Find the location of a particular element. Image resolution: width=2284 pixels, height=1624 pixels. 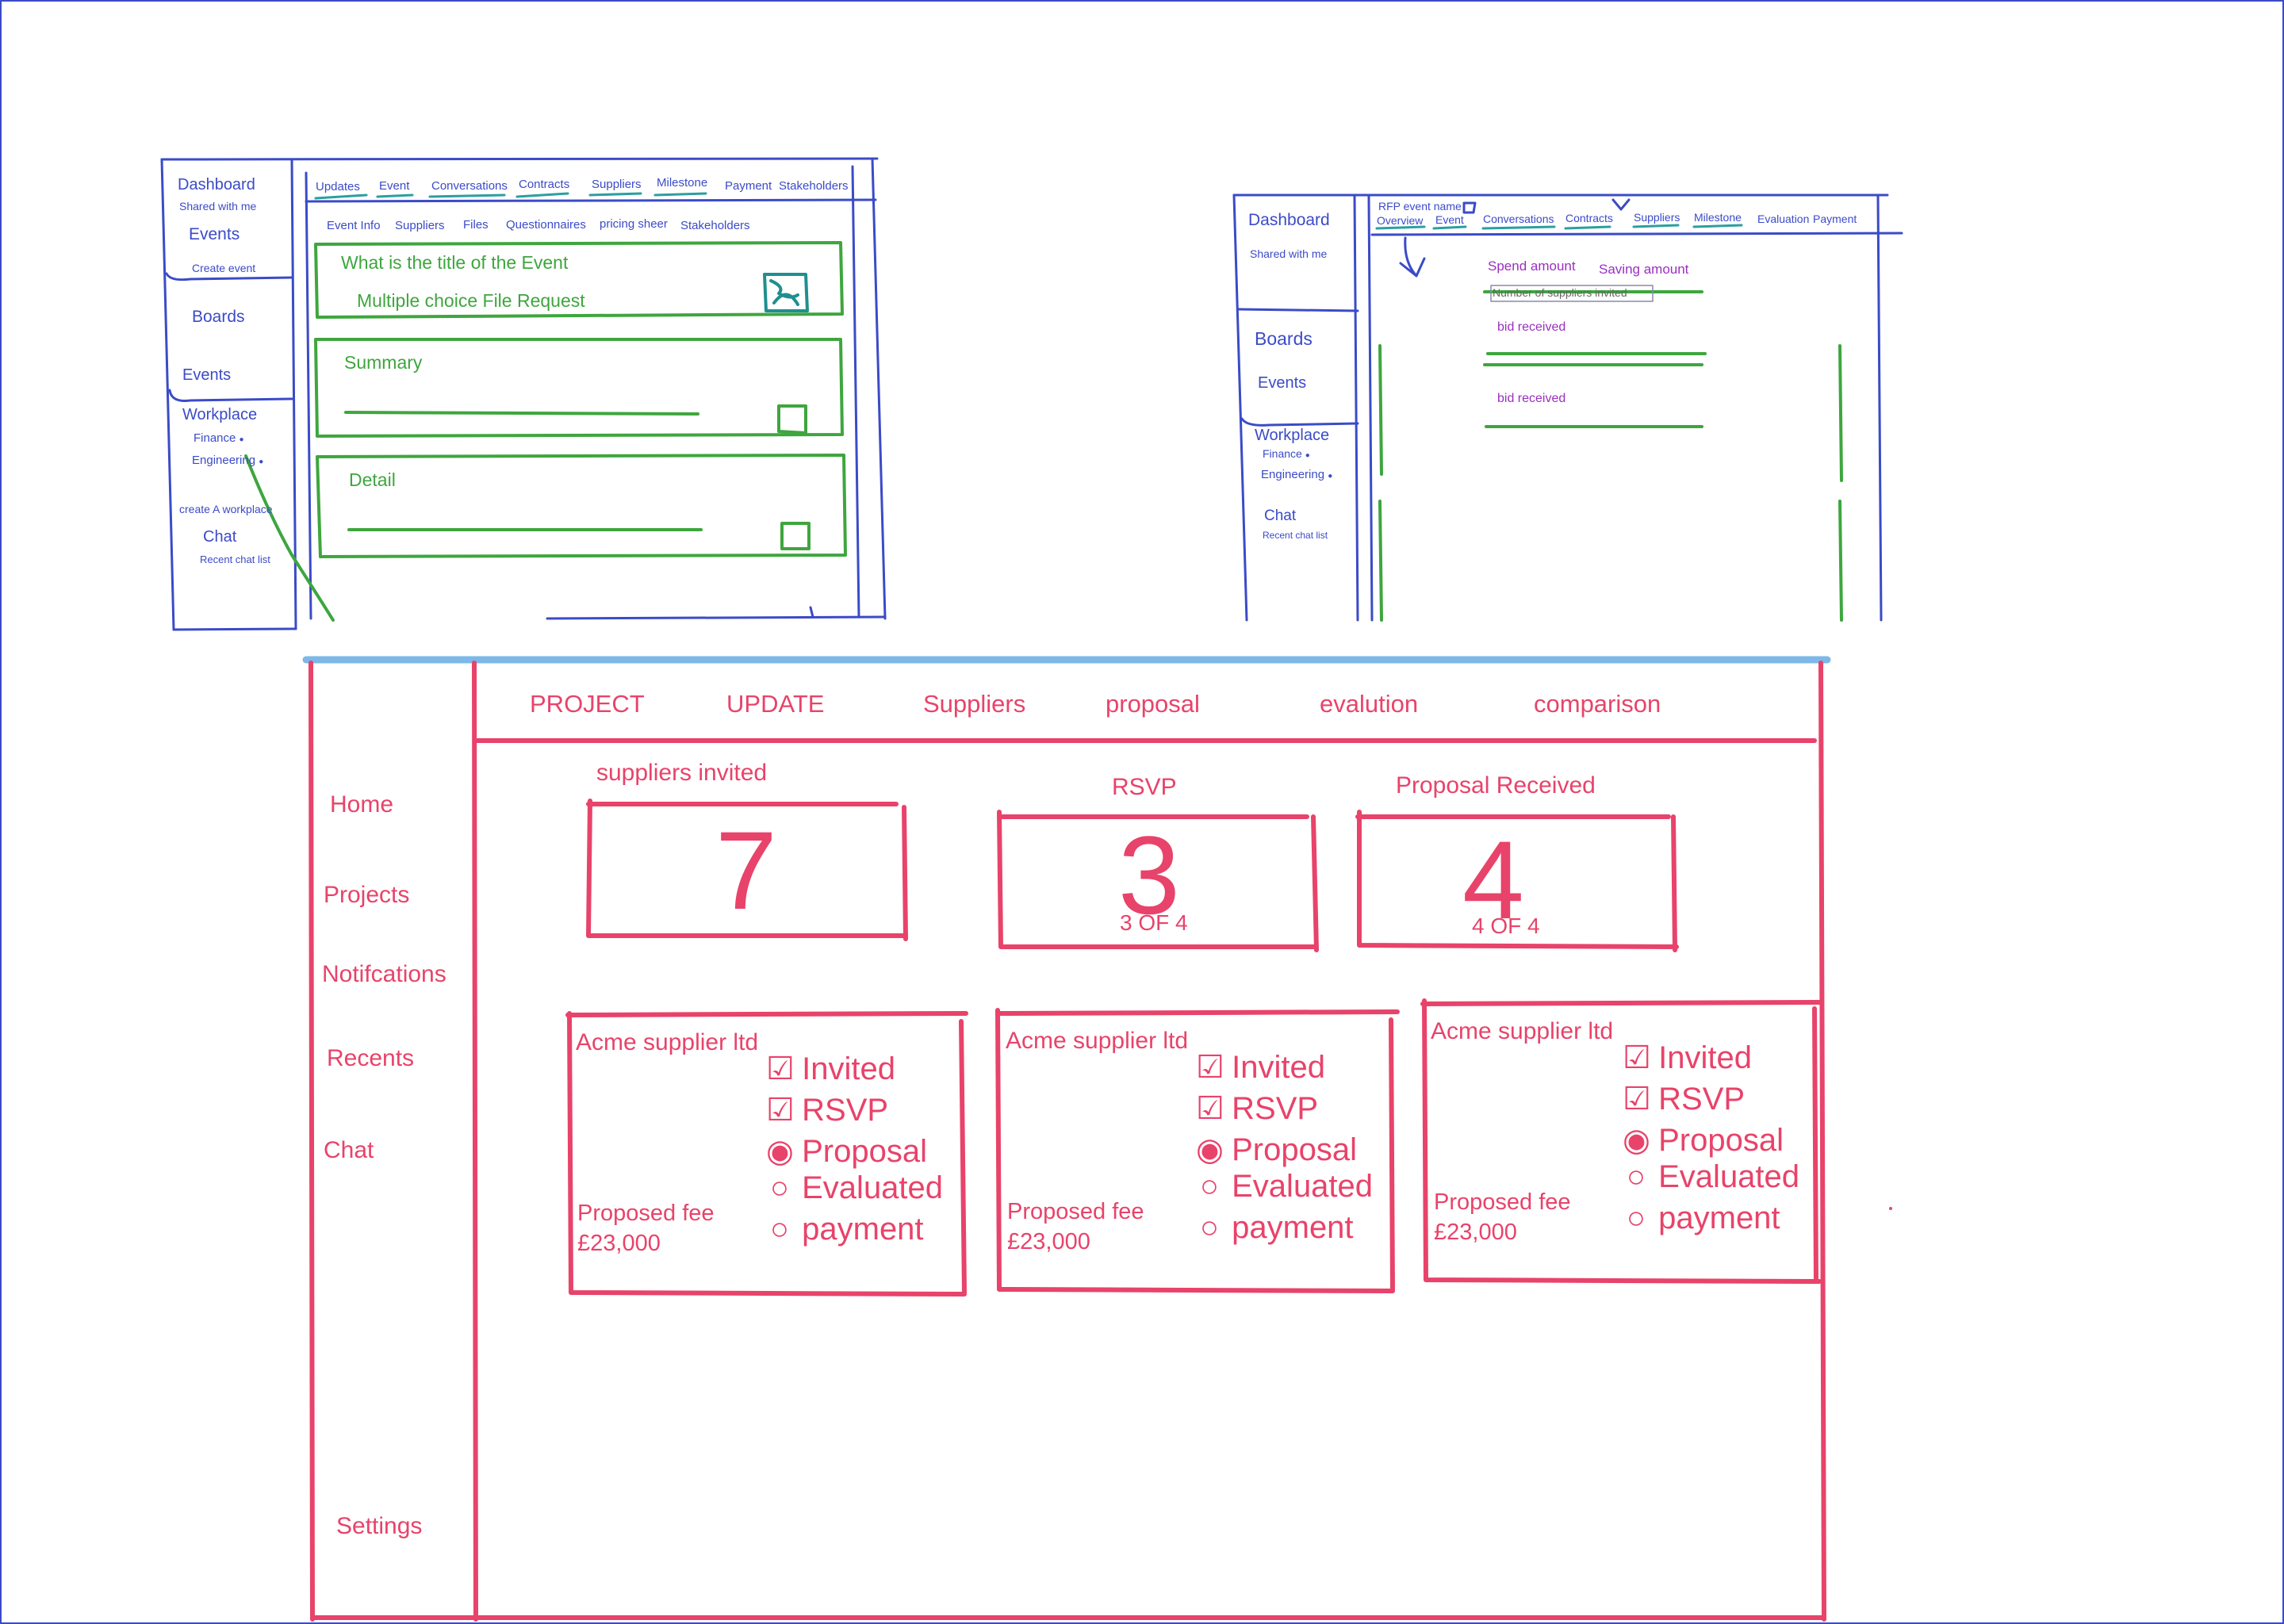

stat-label-proposal-received: Proposal Received is located at coordinates (1496, 785).